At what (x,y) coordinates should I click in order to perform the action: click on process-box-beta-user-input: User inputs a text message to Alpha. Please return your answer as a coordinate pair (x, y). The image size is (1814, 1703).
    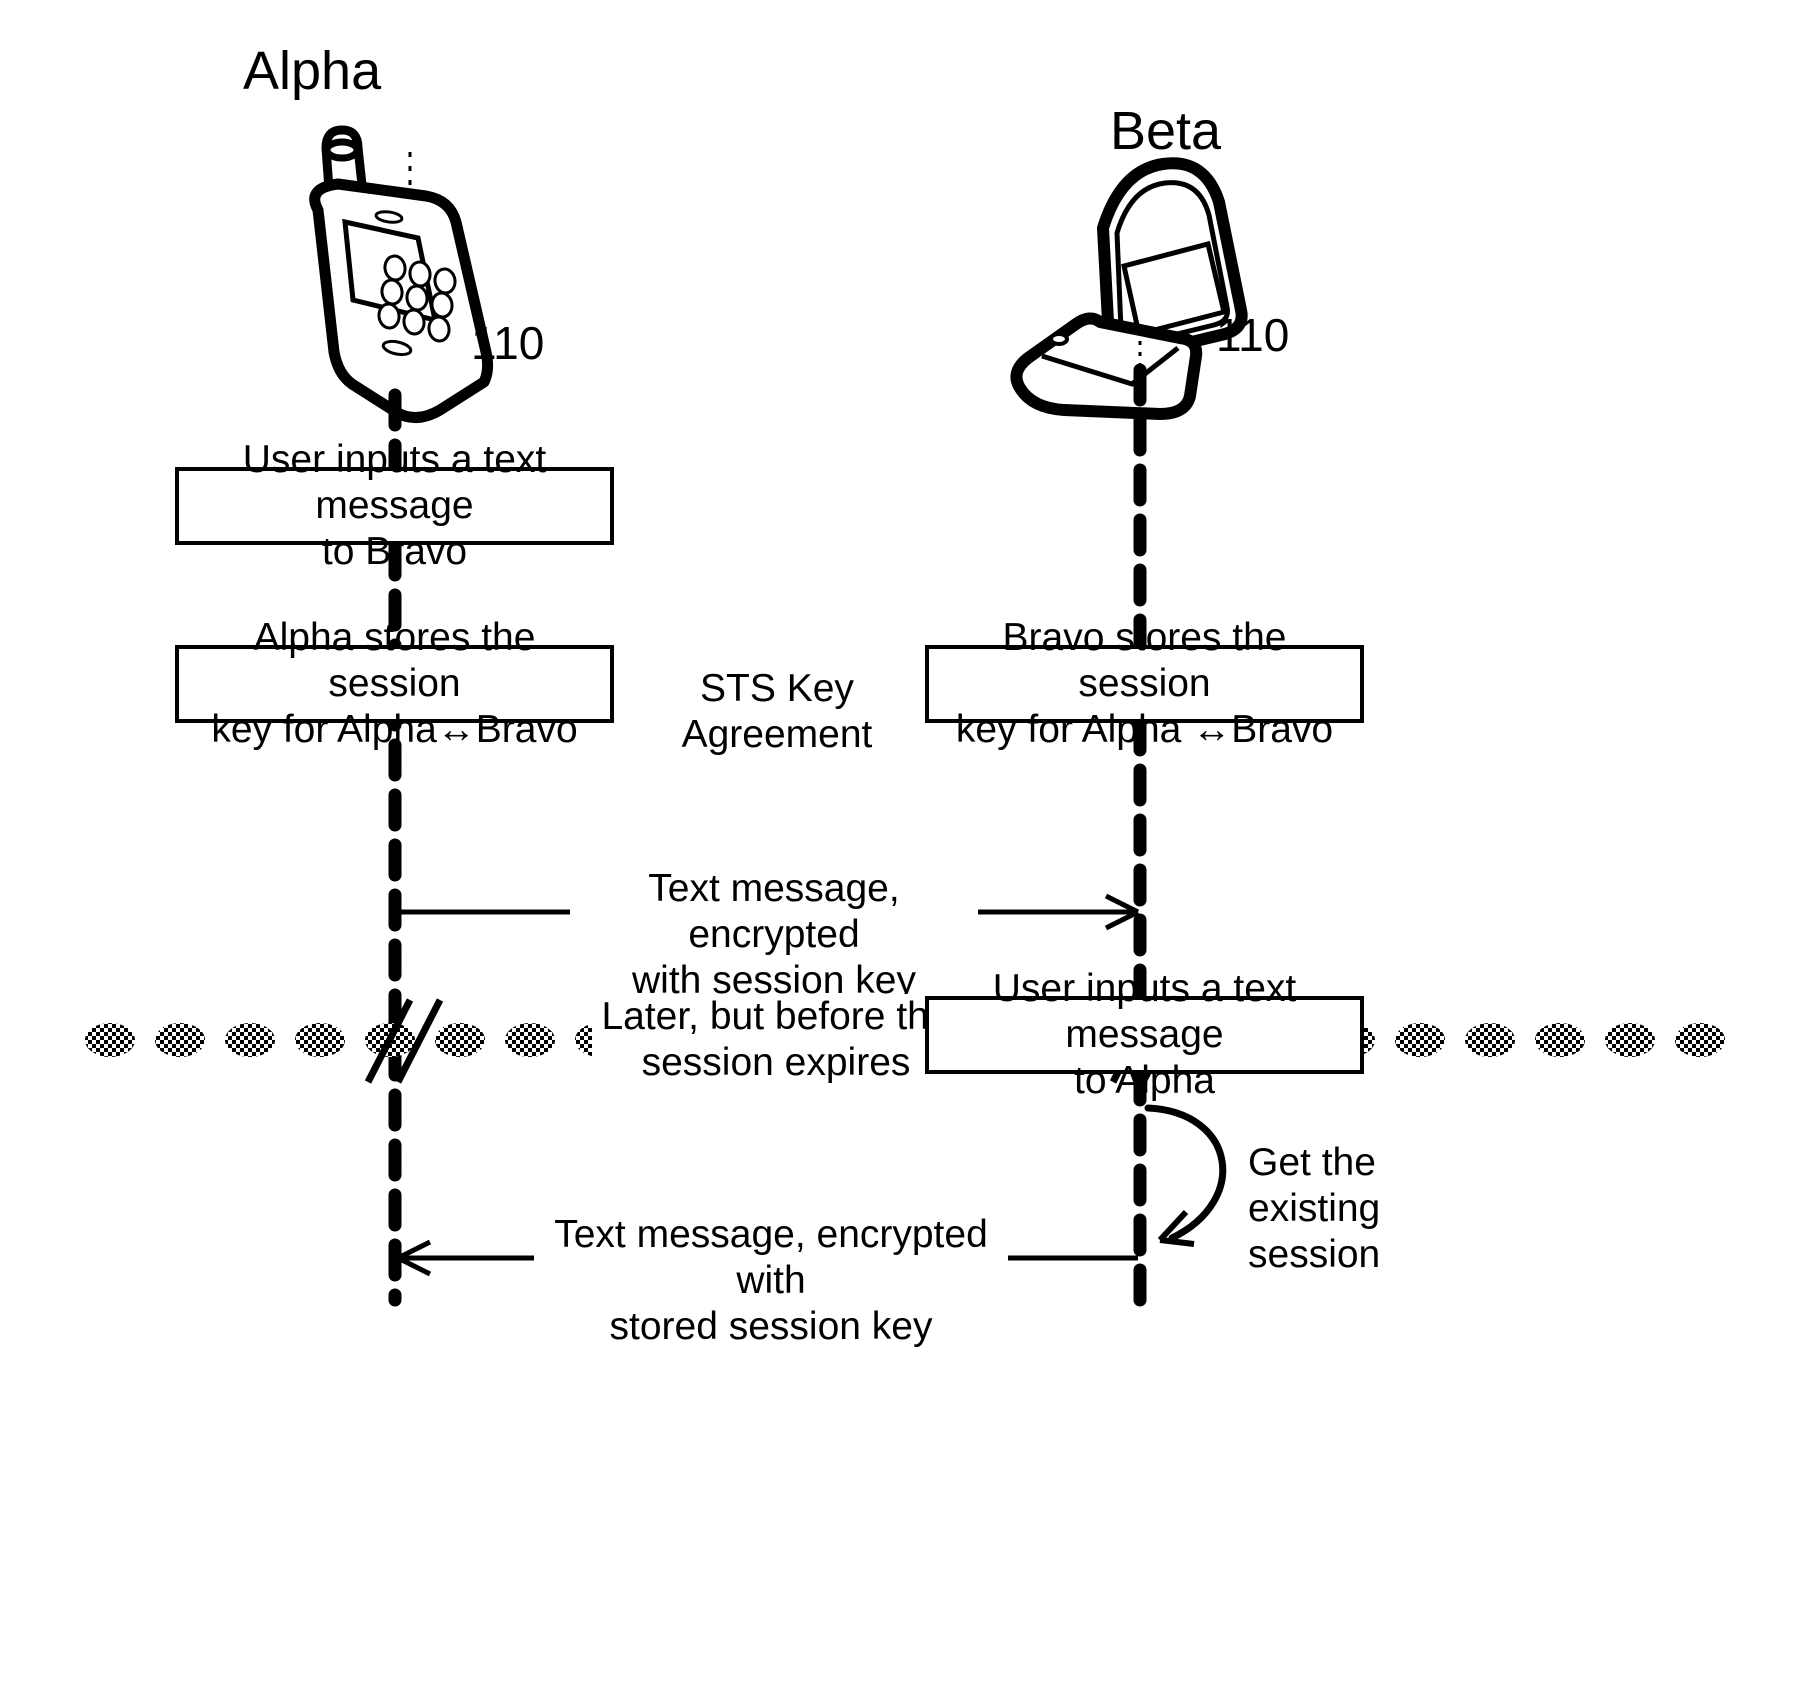
    Looking at the image, I should click on (1144, 1034).